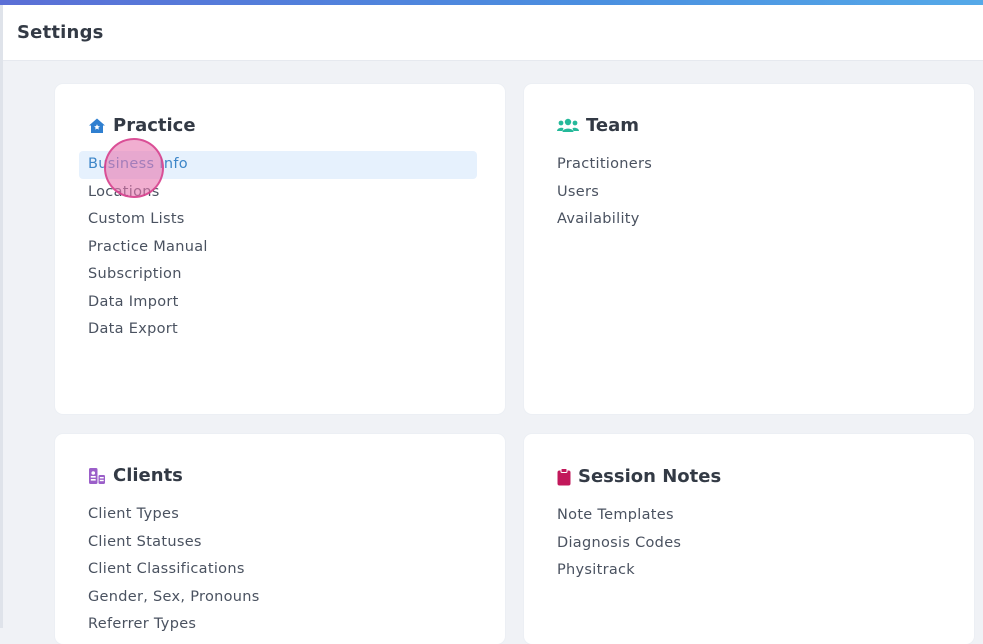 Image resolution: width=983 pixels, height=644 pixels. Describe the element at coordinates (278, 543) in the screenshot. I see `clients-item-client-statuses: Client Statuses` at that location.